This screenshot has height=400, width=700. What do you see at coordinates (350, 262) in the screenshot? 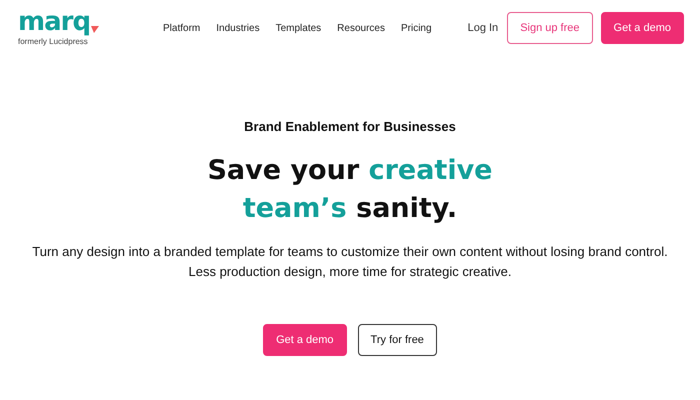
I see `description: Turn any design into a branded template for teams to customize their own content without losing brand control. Less production design, more time for strategic creative.` at bounding box center [350, 262].